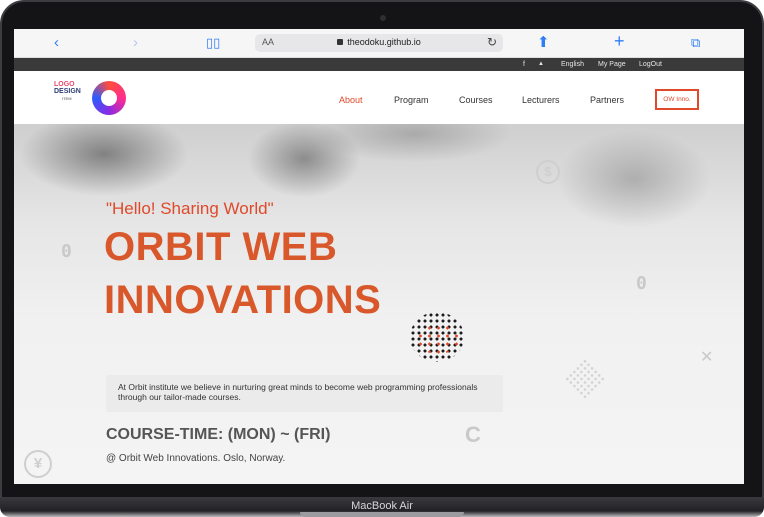  I want to click on nav-item-courses: Courses, so click(476, 100).